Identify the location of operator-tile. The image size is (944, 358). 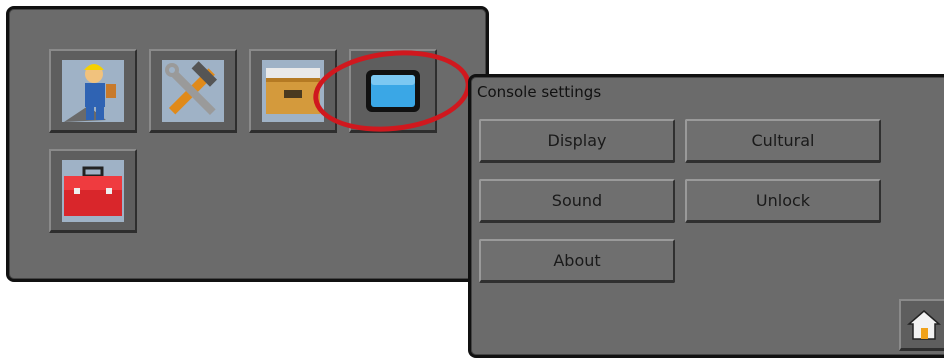
(93, 91).